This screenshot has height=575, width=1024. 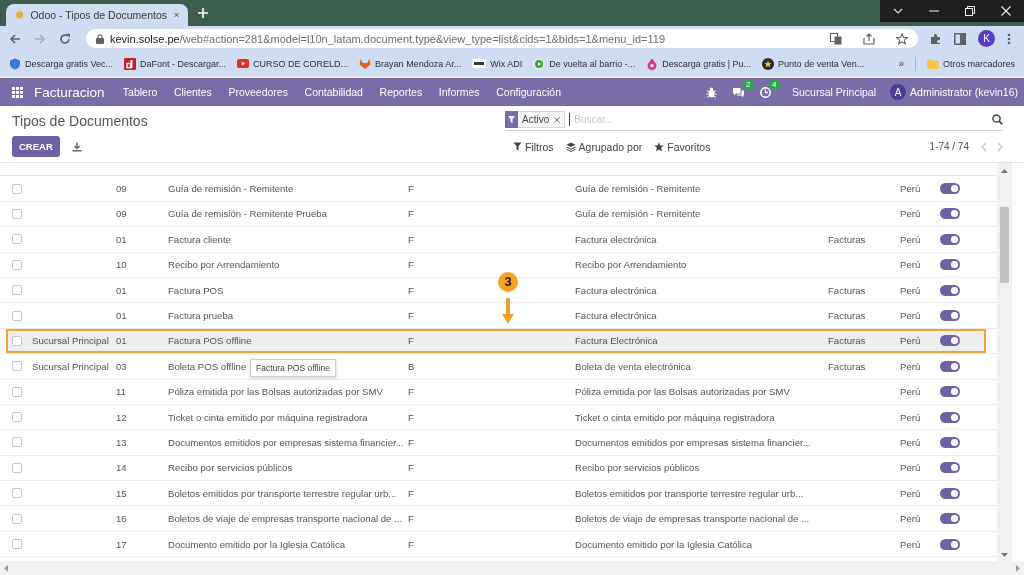 I want to click on favorites-button: Favoritos, so click(x=682, y=146).